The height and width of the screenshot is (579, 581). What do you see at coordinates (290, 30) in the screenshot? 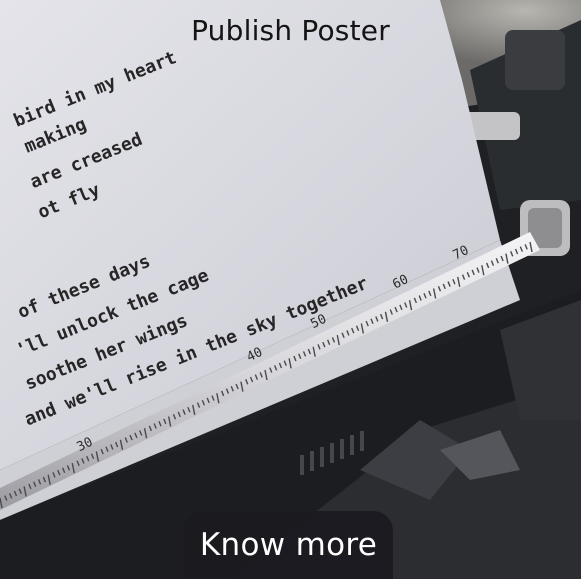
I see `poster-title: Publish Poster` at bounding box center [290, 30].